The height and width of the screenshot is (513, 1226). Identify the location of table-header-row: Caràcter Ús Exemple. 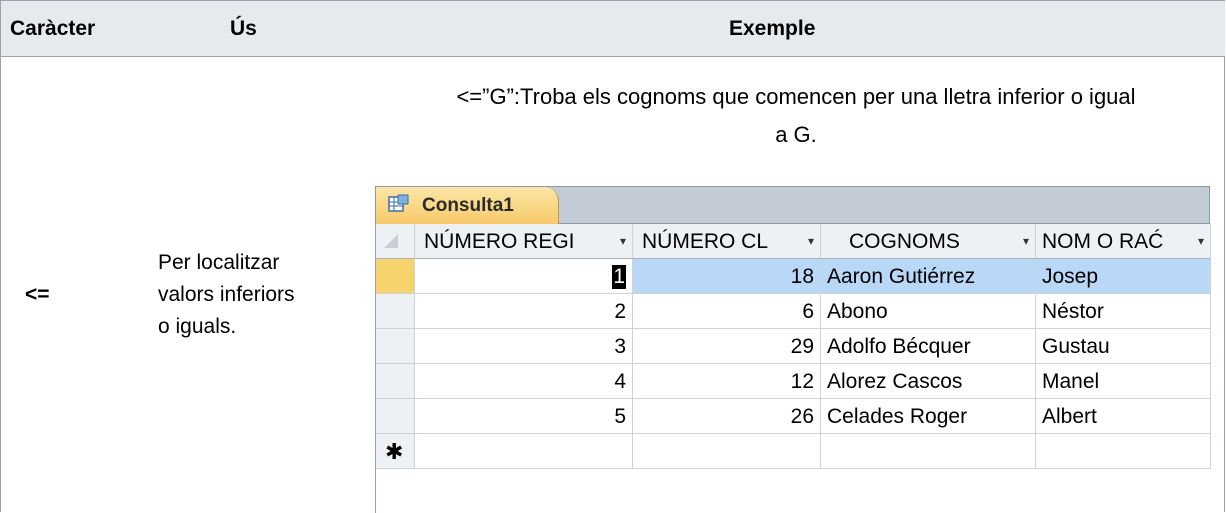
(613, 29).